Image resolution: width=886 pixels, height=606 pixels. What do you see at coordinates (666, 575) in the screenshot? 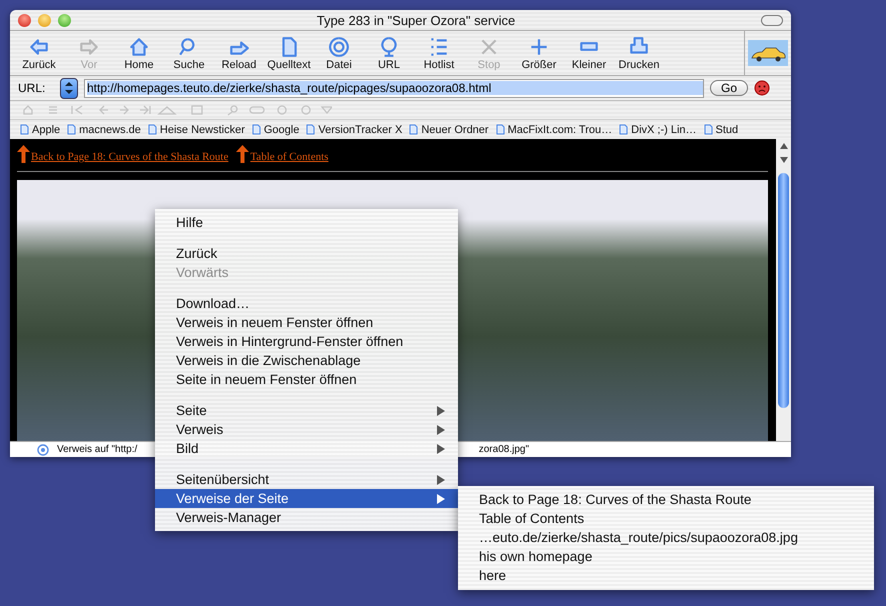
I see `menu-item: here` at bounding box center [666, 575].